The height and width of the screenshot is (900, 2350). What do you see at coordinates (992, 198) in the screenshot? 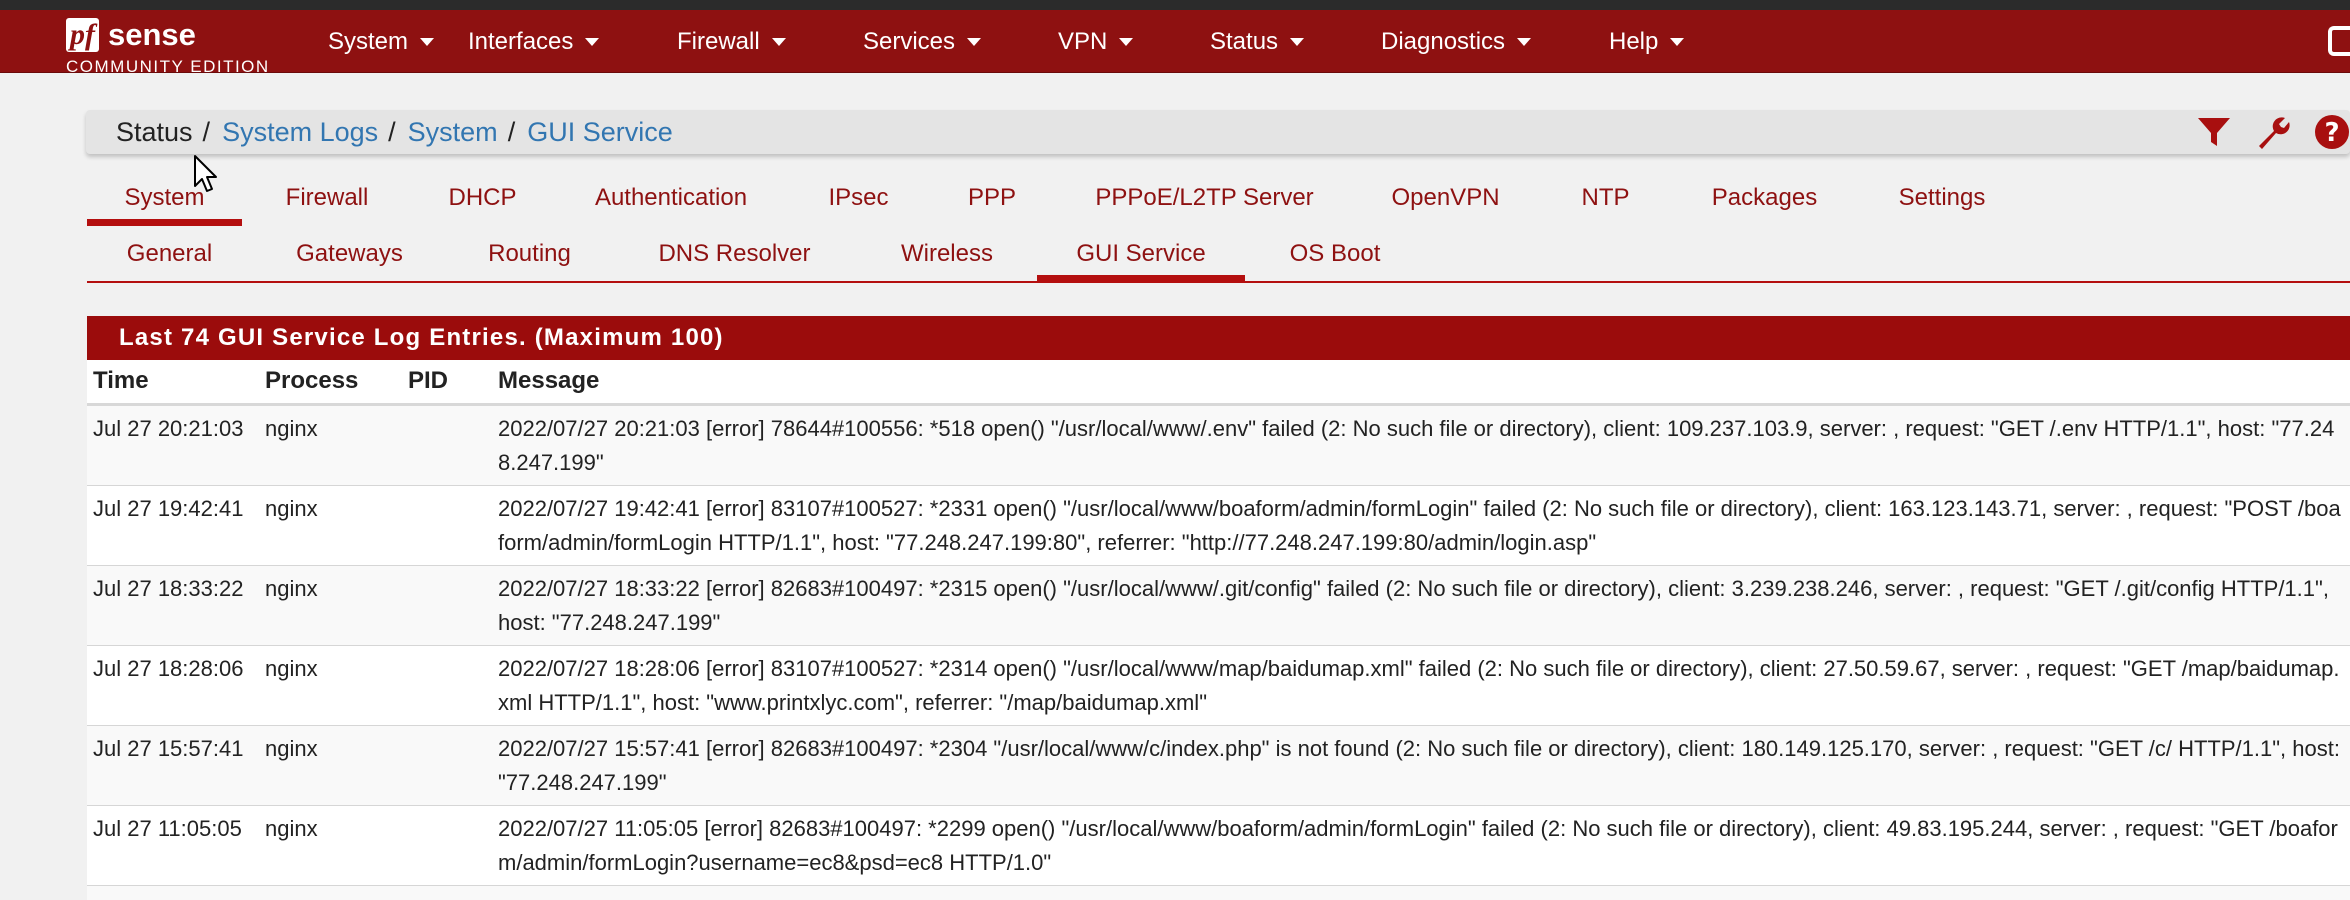
I see `tab-ppp: PPP` at bounding box center [992, 198].